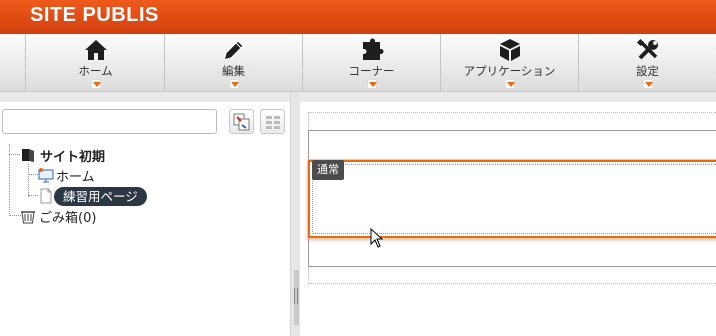 The image size is (716, 336). What do you see at coordinates (373, 49) in the screenshot?
I see `puzzle-icon` at bounding box center [373, 49].